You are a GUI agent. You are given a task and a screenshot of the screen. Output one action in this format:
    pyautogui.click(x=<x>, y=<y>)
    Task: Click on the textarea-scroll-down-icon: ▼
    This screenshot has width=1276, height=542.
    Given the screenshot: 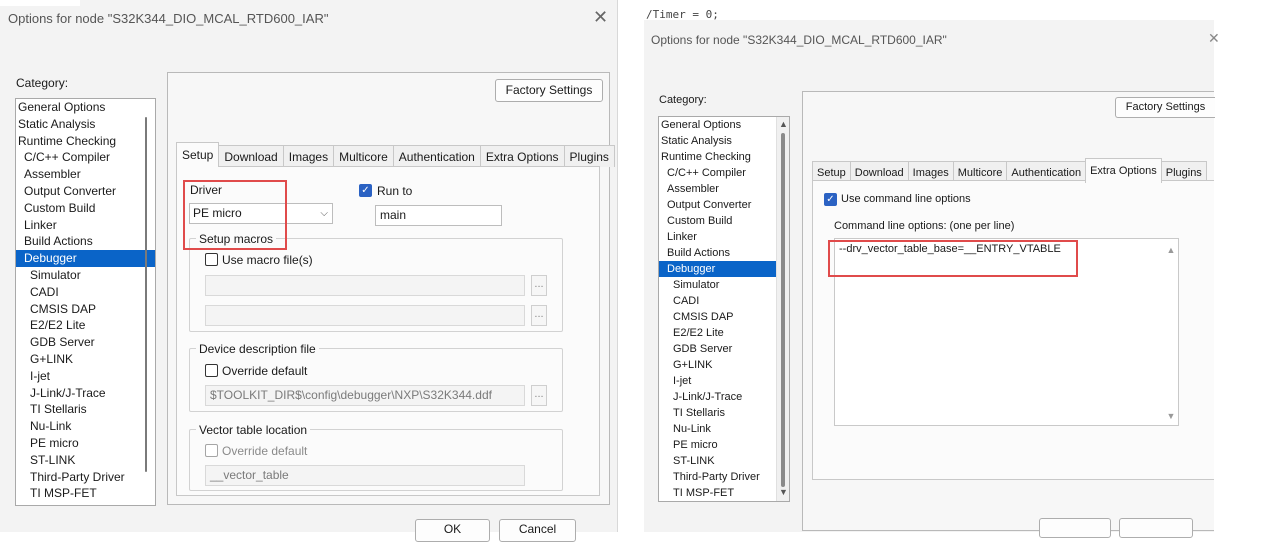 What is the action you would take?
    pyautogui.click(x=1171, y=416)
    